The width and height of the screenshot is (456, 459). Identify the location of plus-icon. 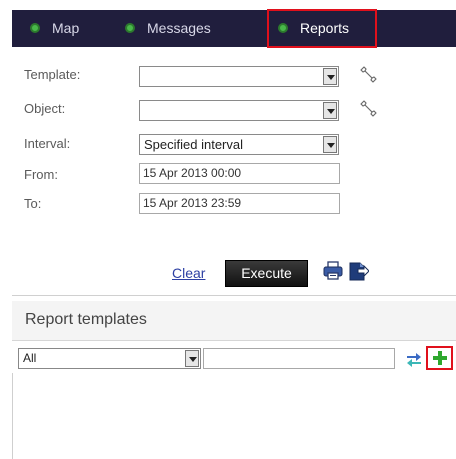
(440, 358).